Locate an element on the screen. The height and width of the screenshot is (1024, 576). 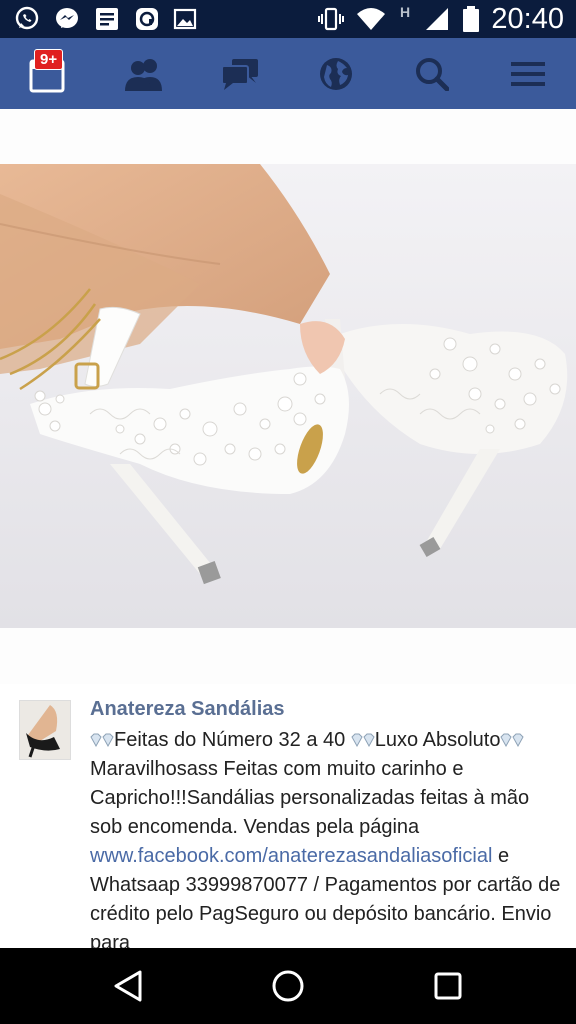
back-triangle-icon is located at coordinates (128, 986).